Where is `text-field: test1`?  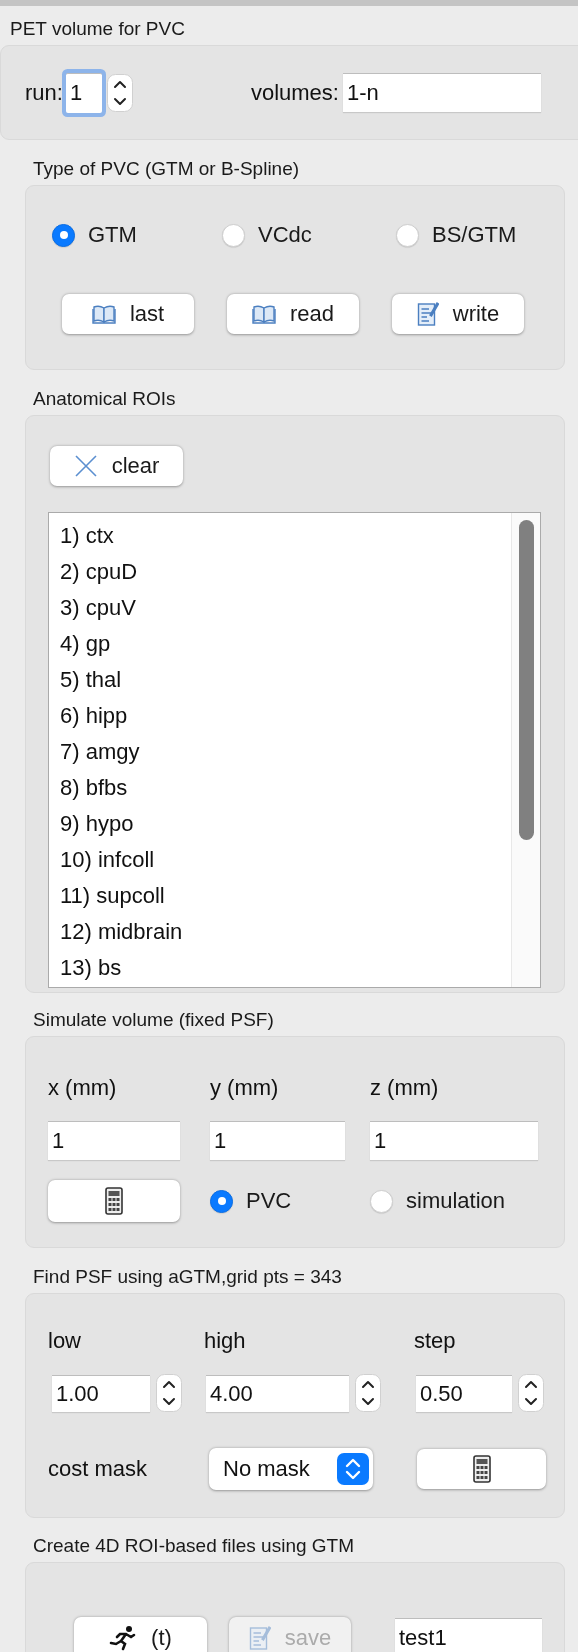
text-field: test1 is located at coordinates (468, 1635).